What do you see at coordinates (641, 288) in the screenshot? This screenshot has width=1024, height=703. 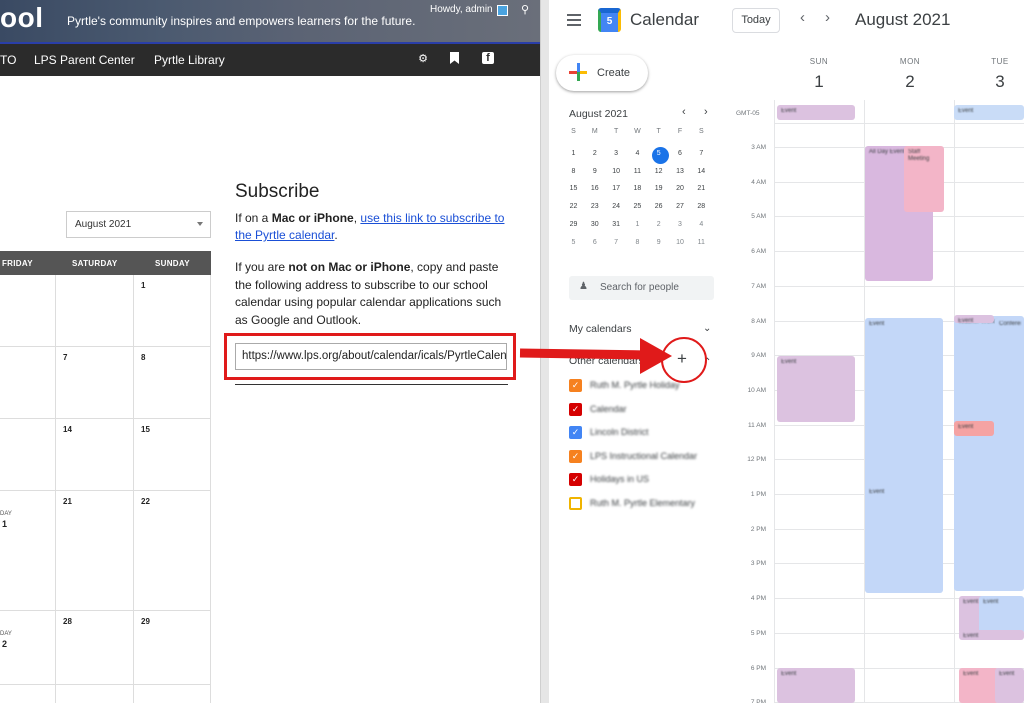 I see `search-people-input: ♟ Search for people` at bounding box center [641, 288].